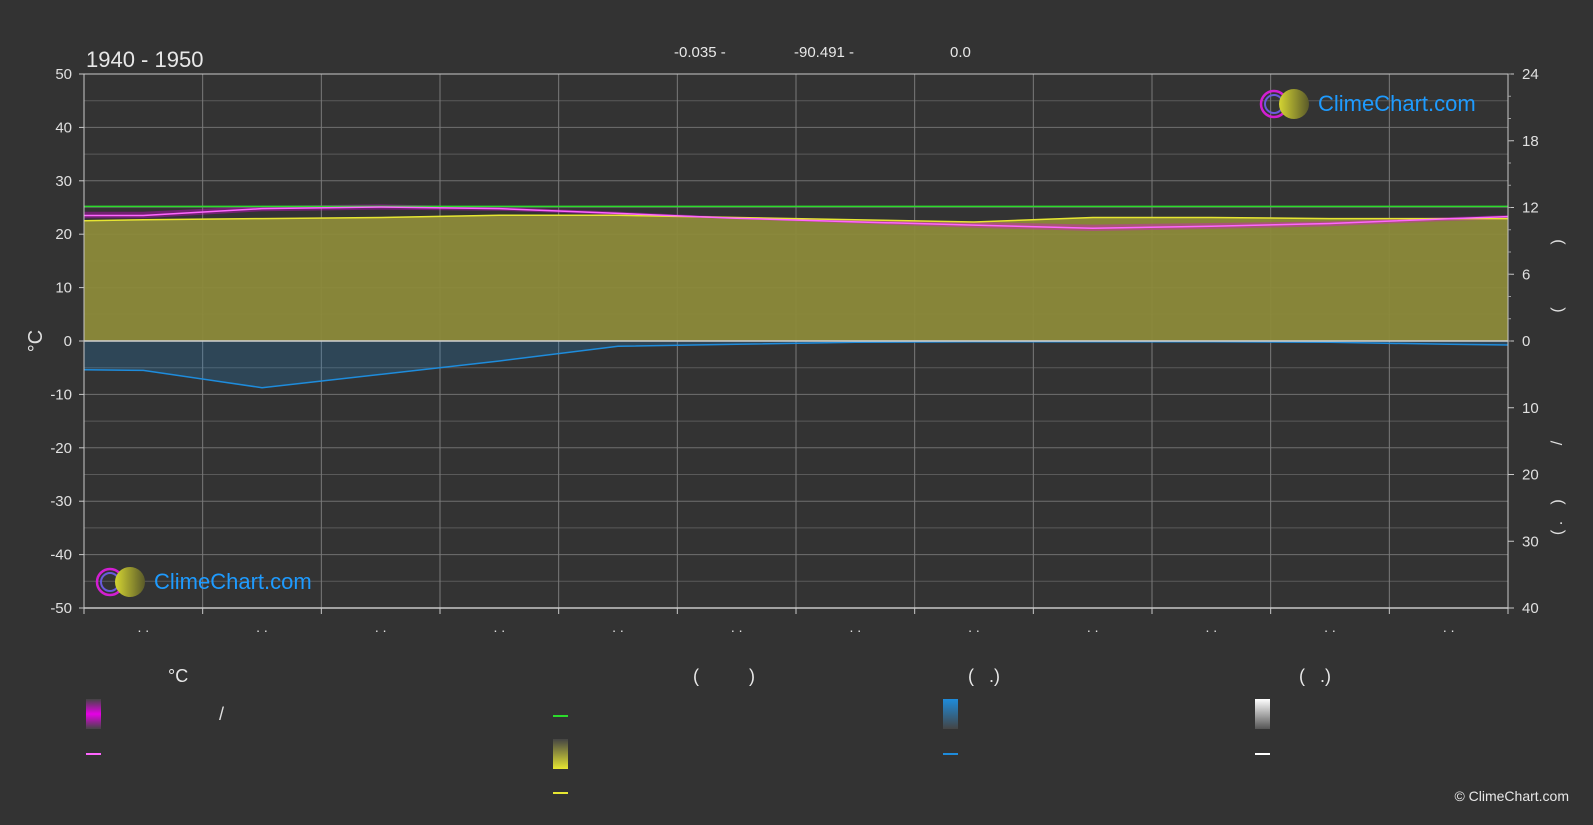  I want to click on legend-sun-heading: ( ), so click(724, 676).